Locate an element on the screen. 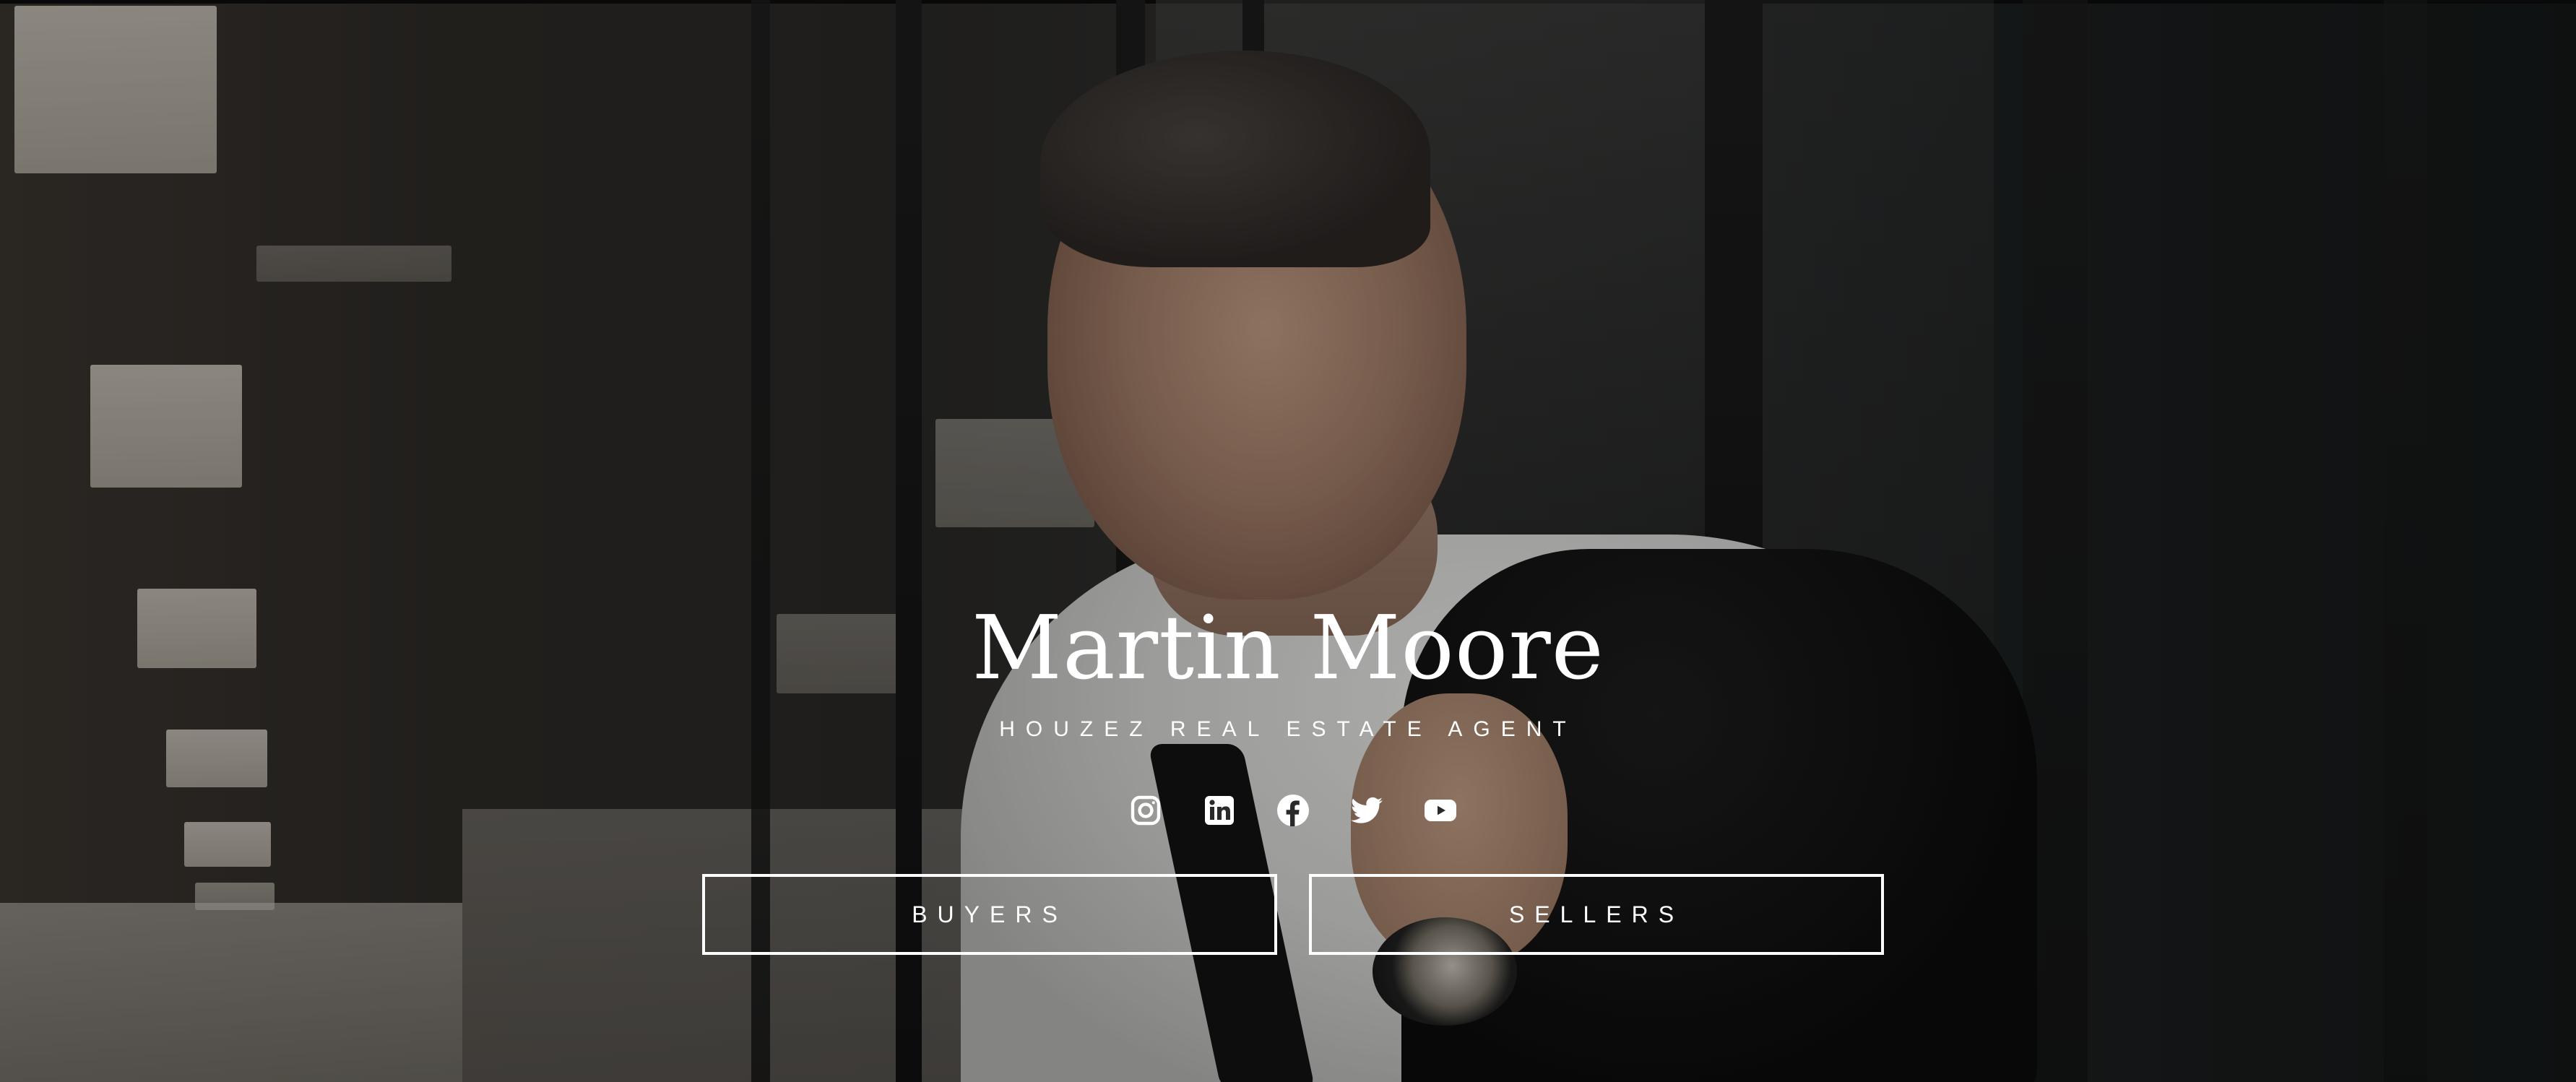 This screenshot has height=1082, width=2576. twitter-link is located at coordinates (1367, 810).